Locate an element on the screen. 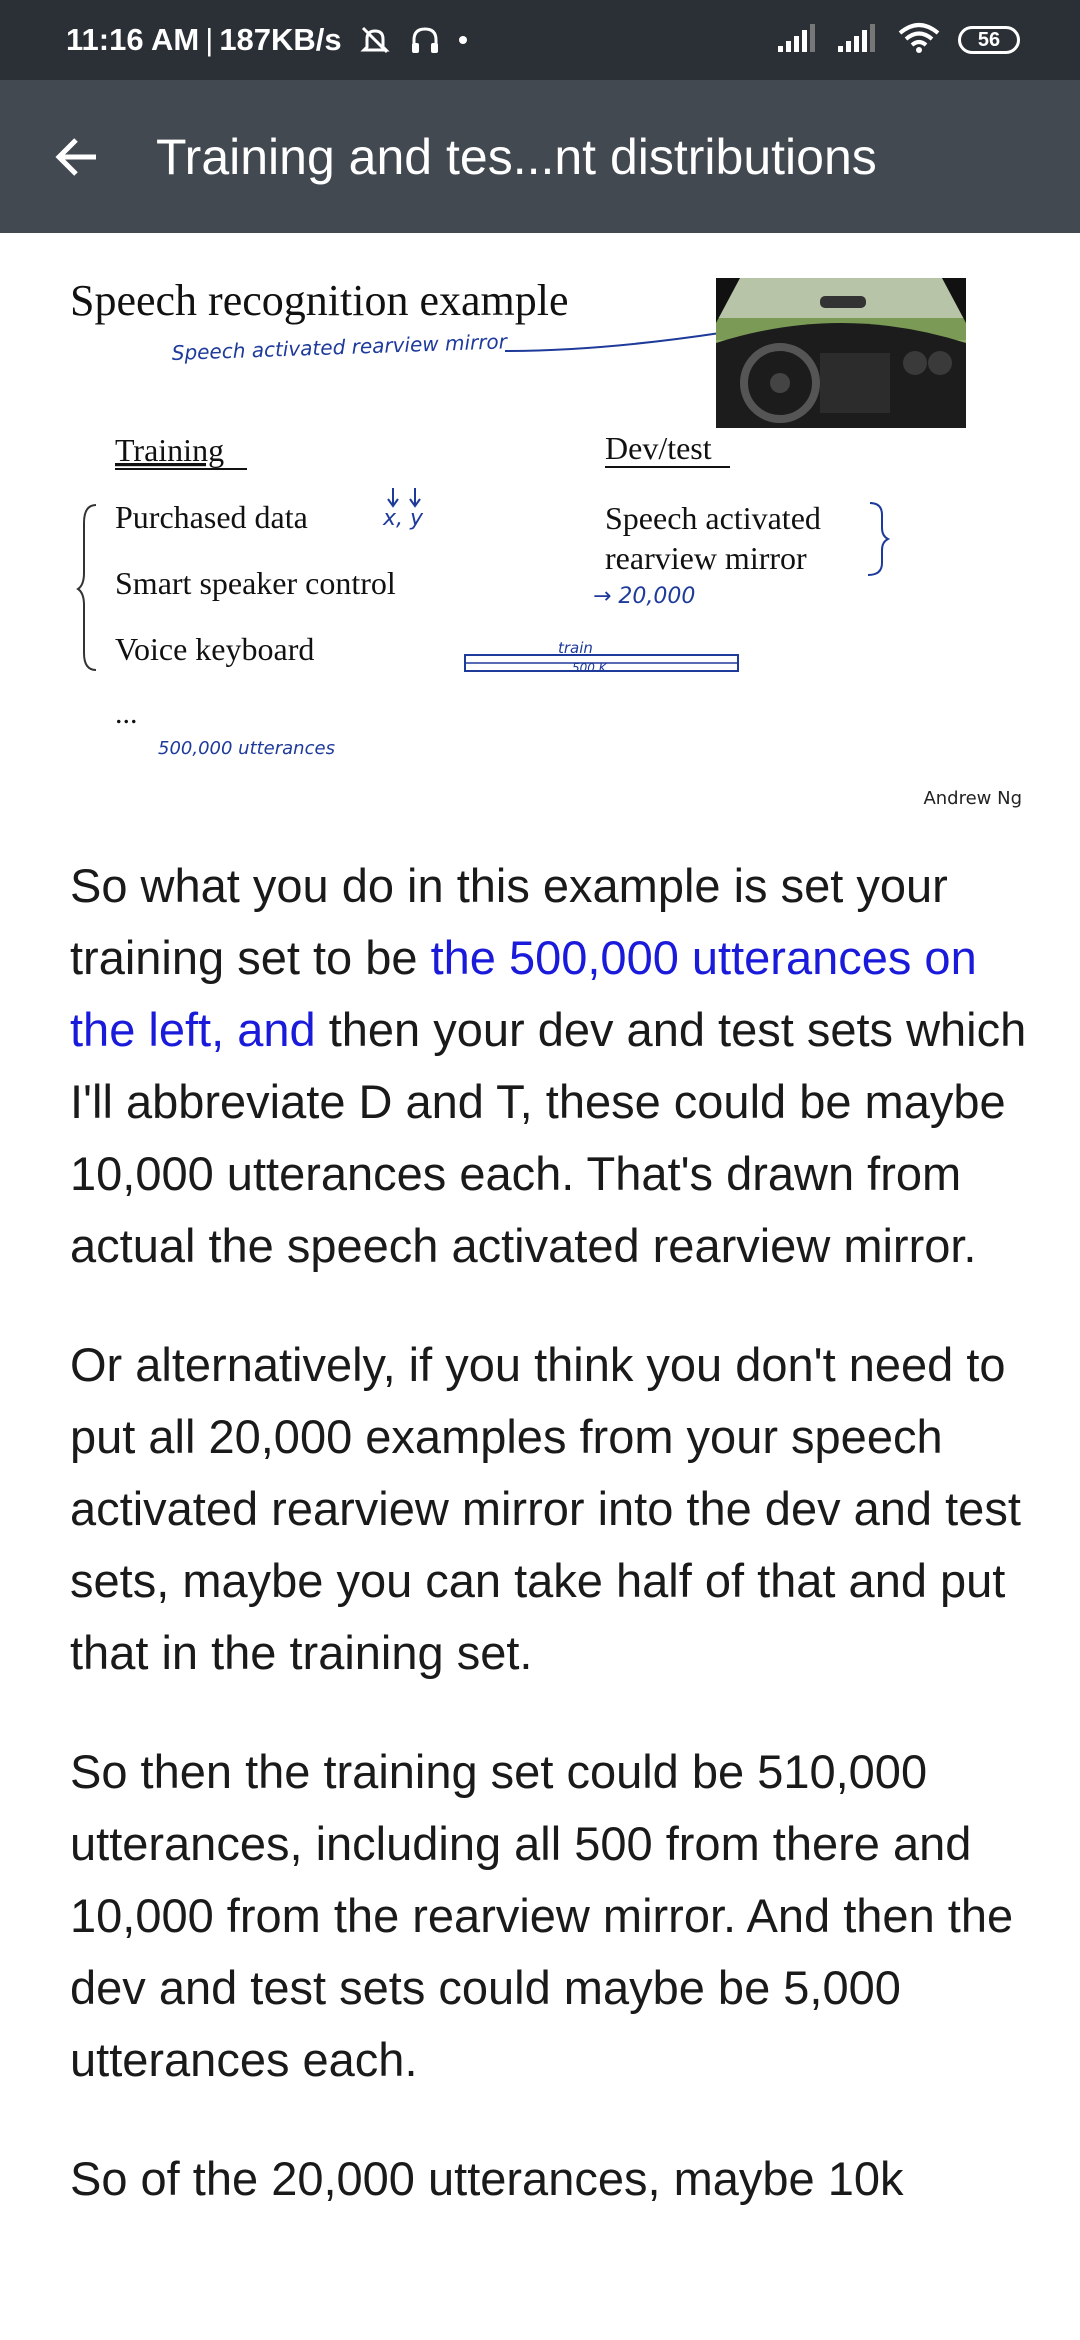 Image resolution: width=1080 pixels, height=2340 pixels. battery-icon: 56 is located at coordinates (989, 40).